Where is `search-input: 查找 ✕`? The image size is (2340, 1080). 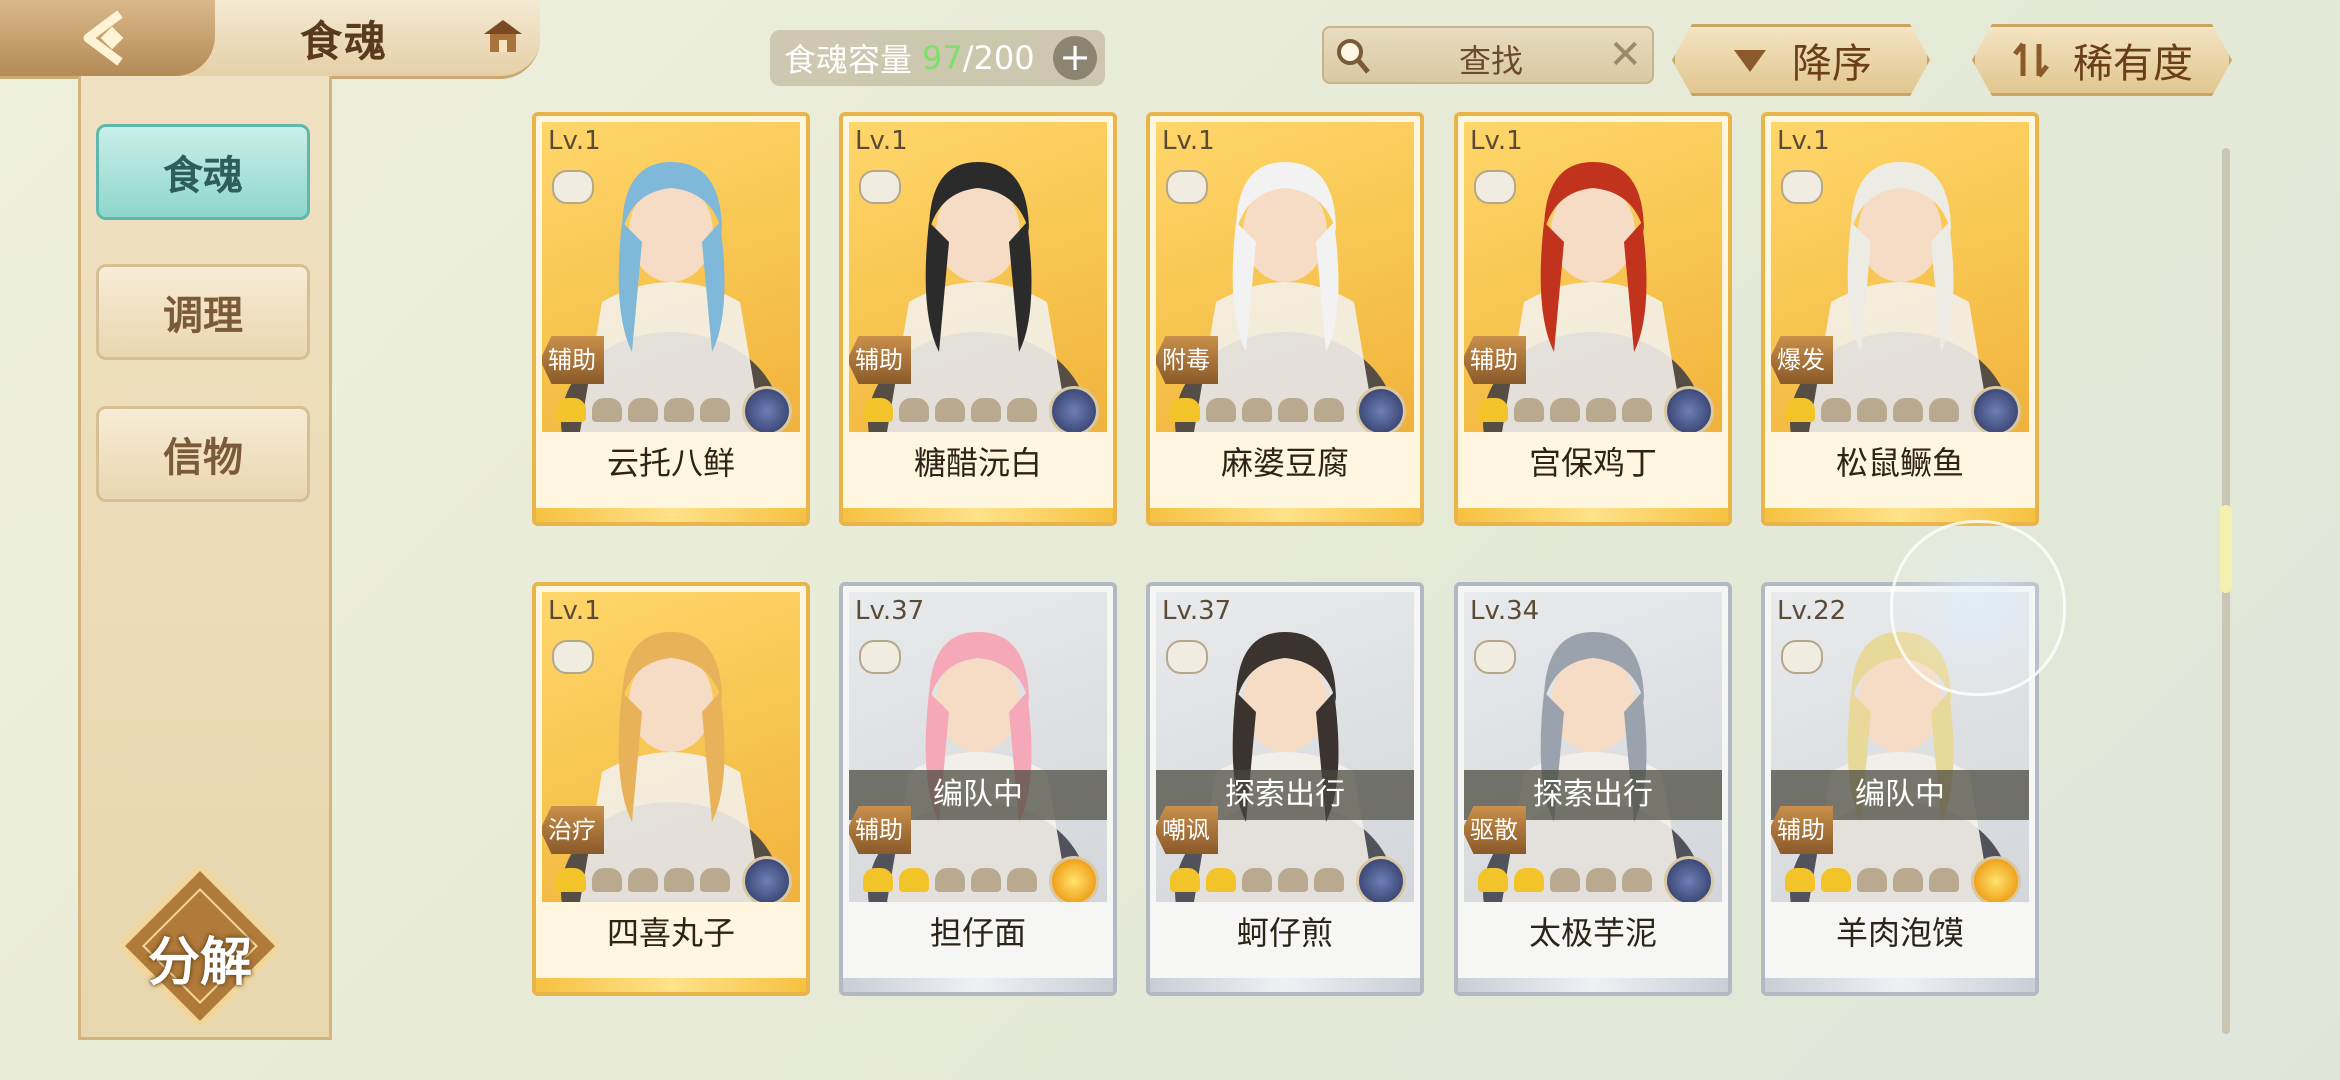
search-input: 查找 ✕ is located at coordinates (1488, 55).